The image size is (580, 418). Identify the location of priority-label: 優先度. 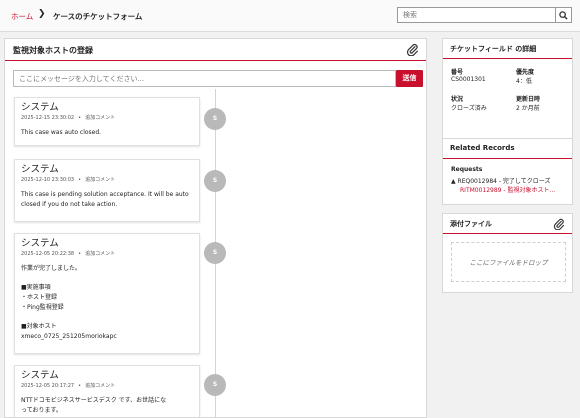
(525, 72).